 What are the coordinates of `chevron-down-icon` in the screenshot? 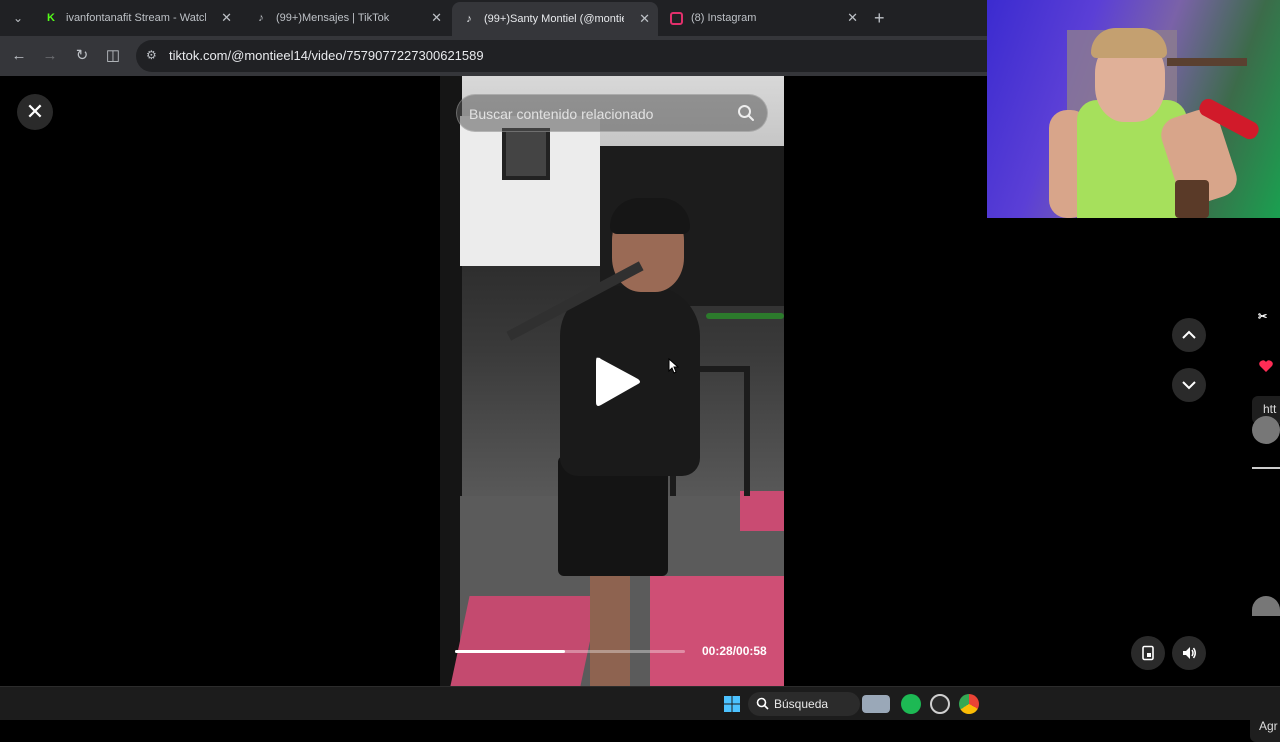 It's located at (1189, 385).